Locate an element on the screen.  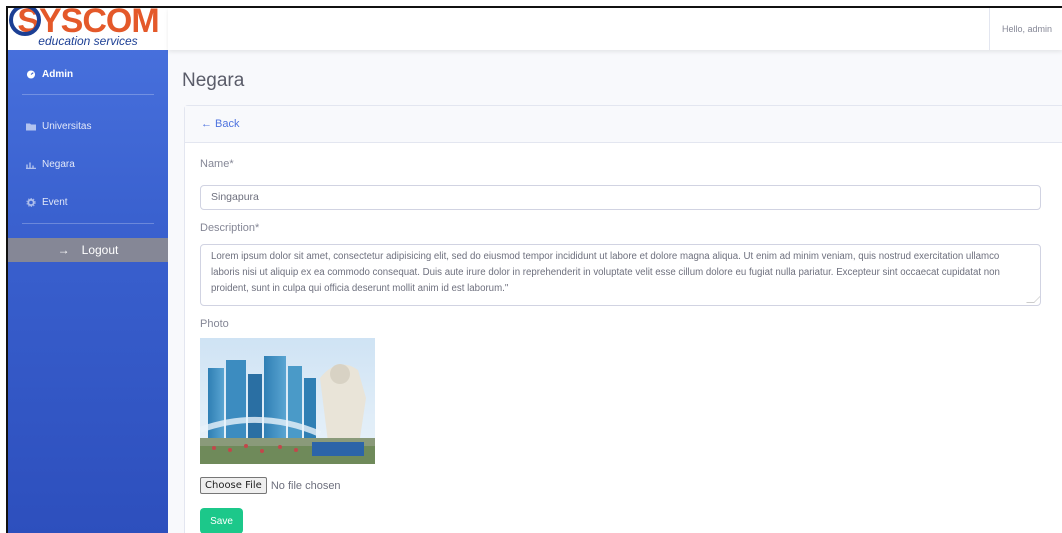
save-button: Save is located at coordinates (221, 520).